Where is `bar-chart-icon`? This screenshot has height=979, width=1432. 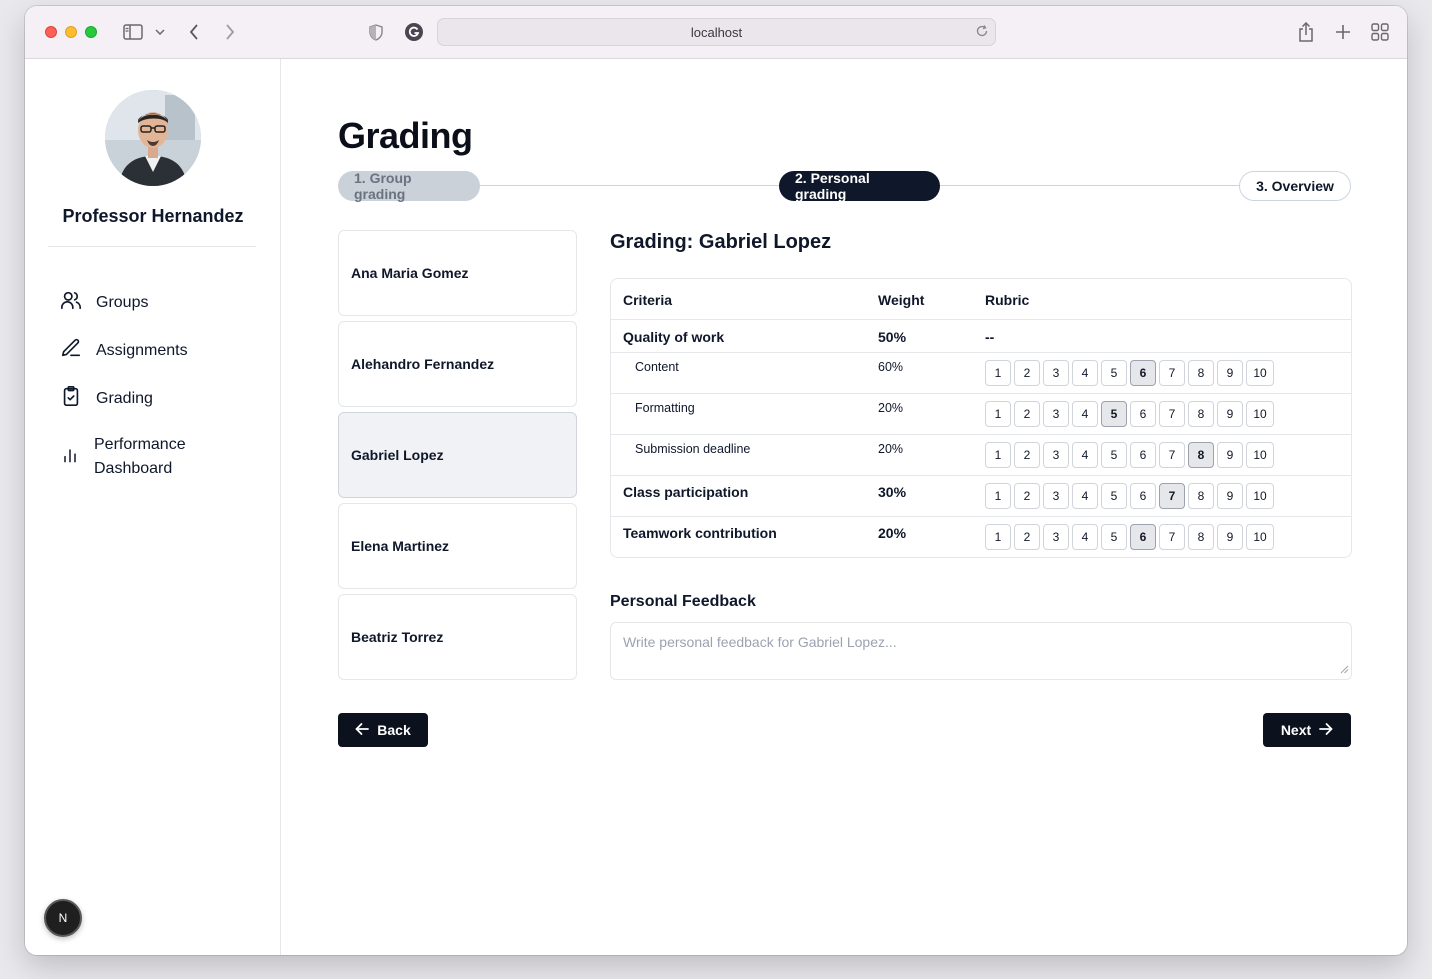 bar-chart-icon is located at coordinates (70, 457).